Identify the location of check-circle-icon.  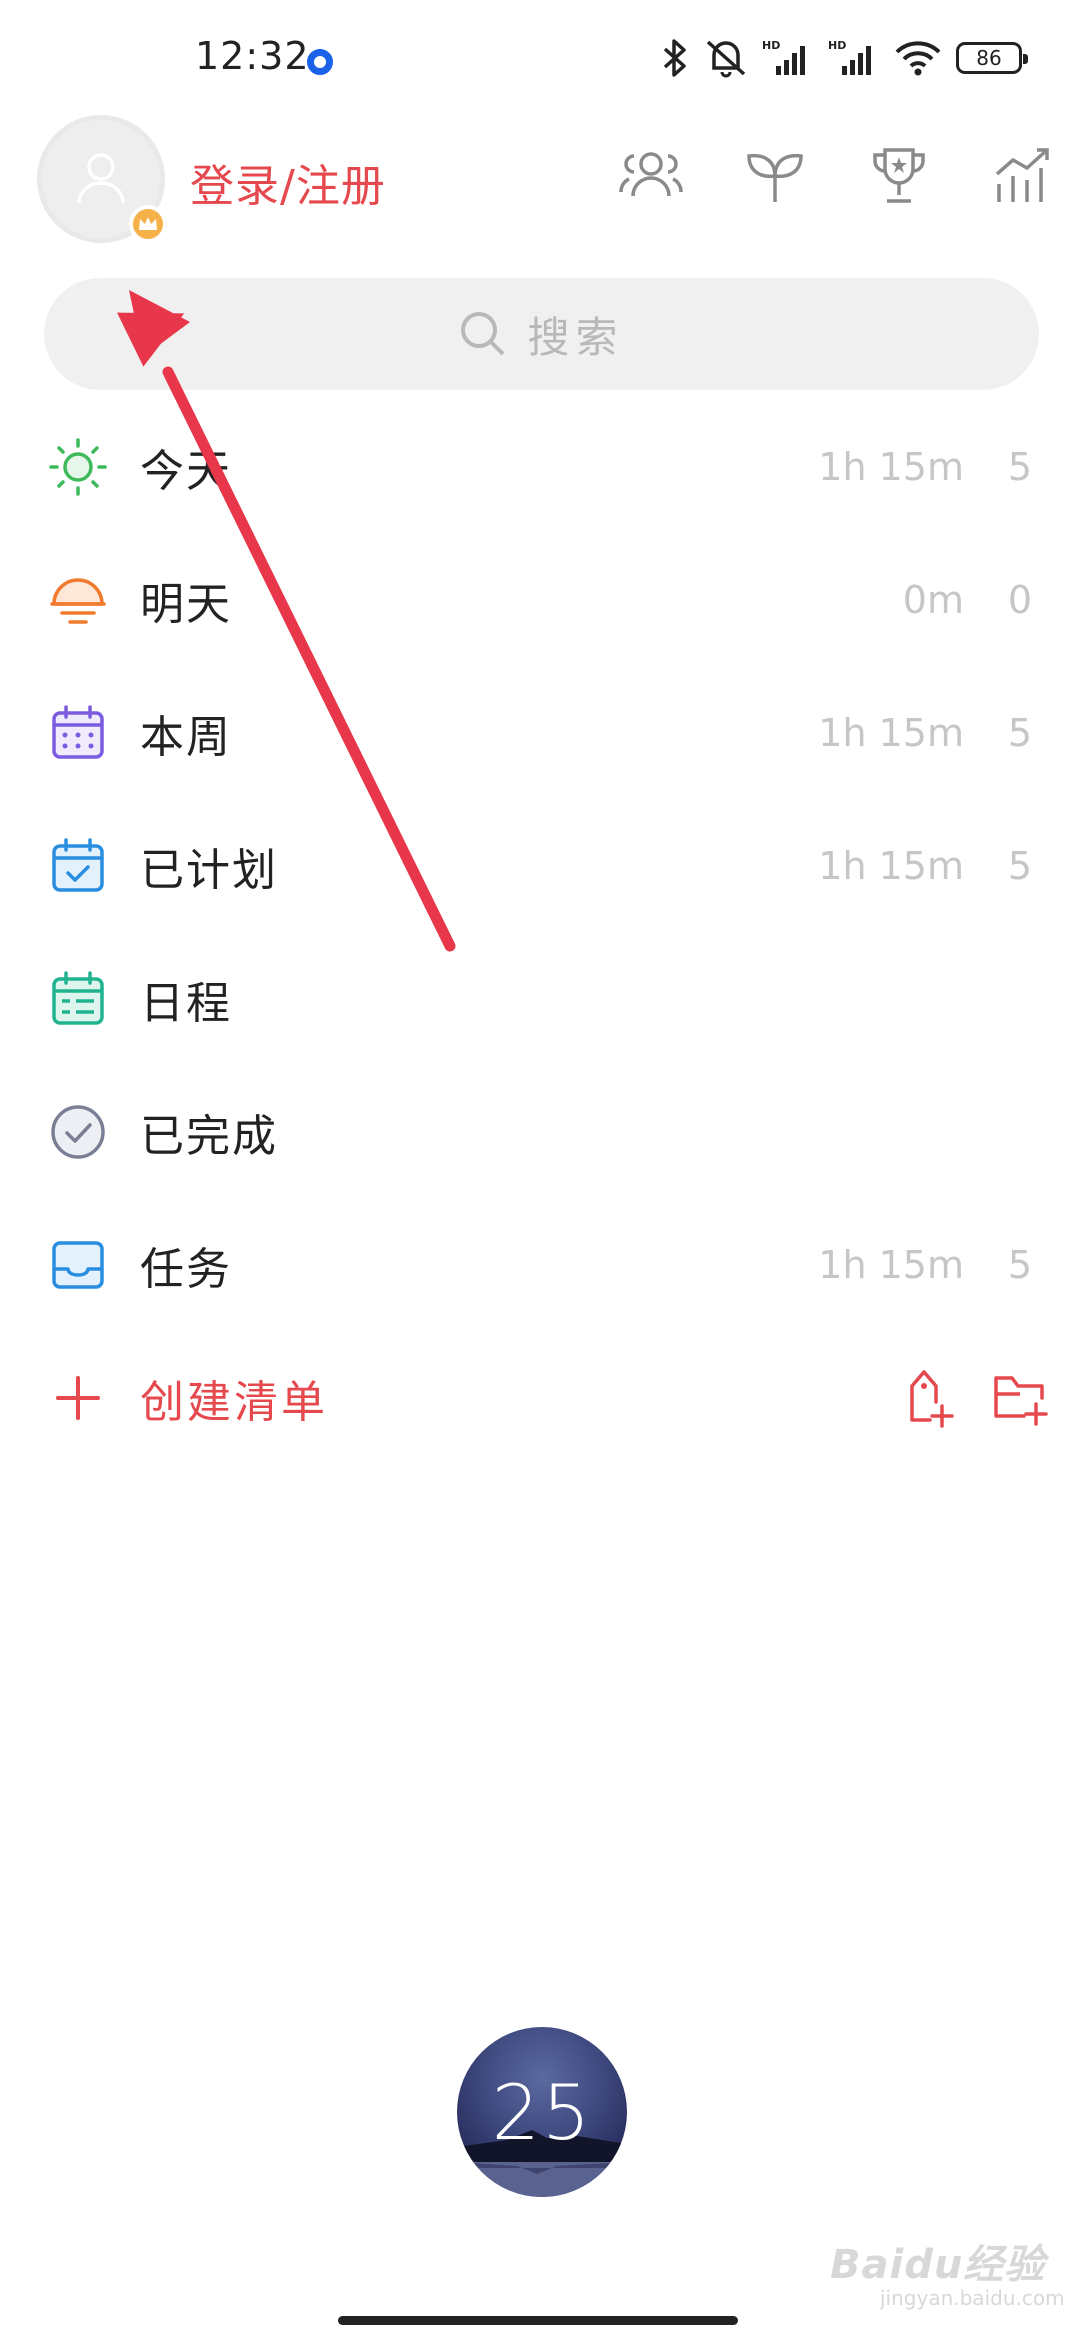
(78, 1132).